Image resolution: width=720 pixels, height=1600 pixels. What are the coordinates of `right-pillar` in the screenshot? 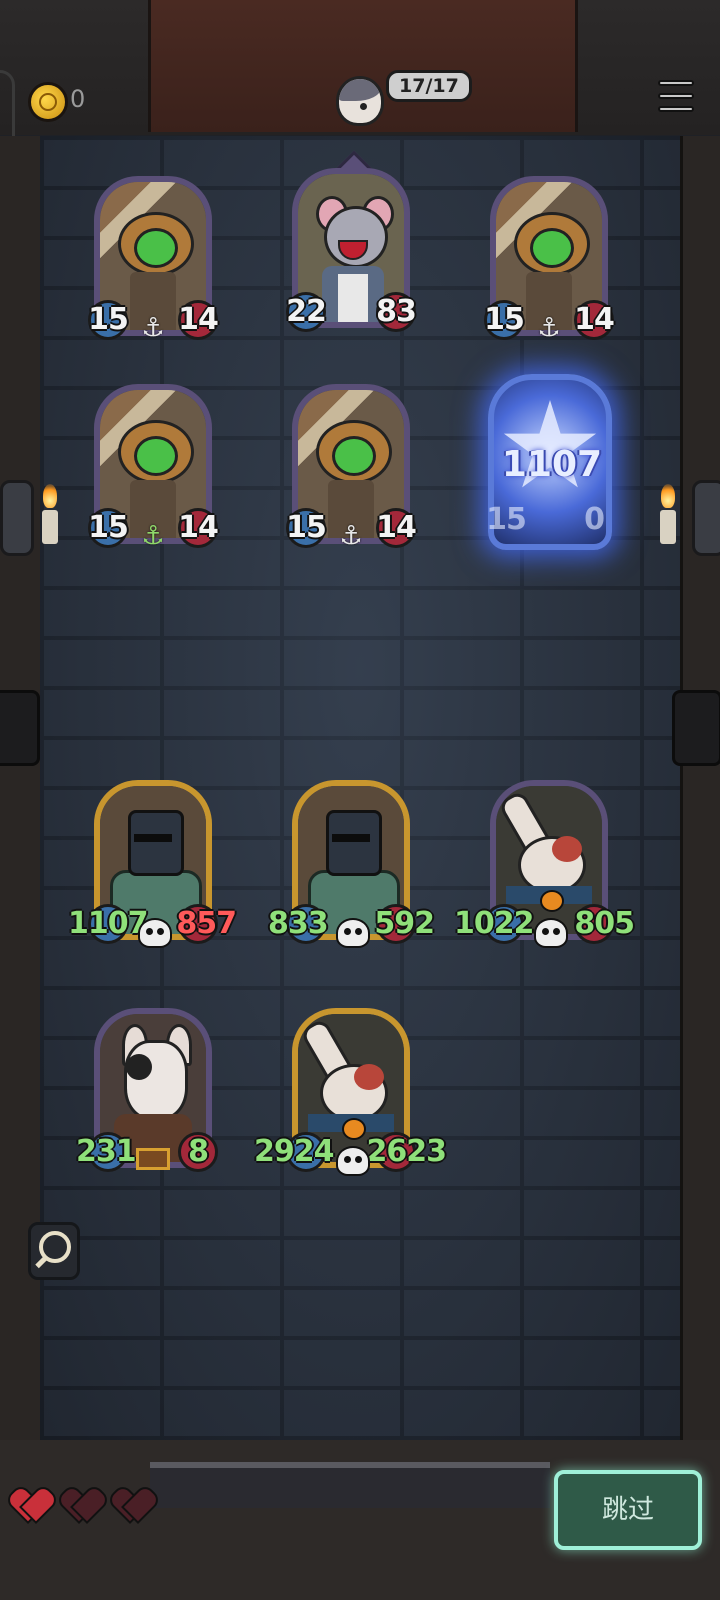 It's located at (700, 801).